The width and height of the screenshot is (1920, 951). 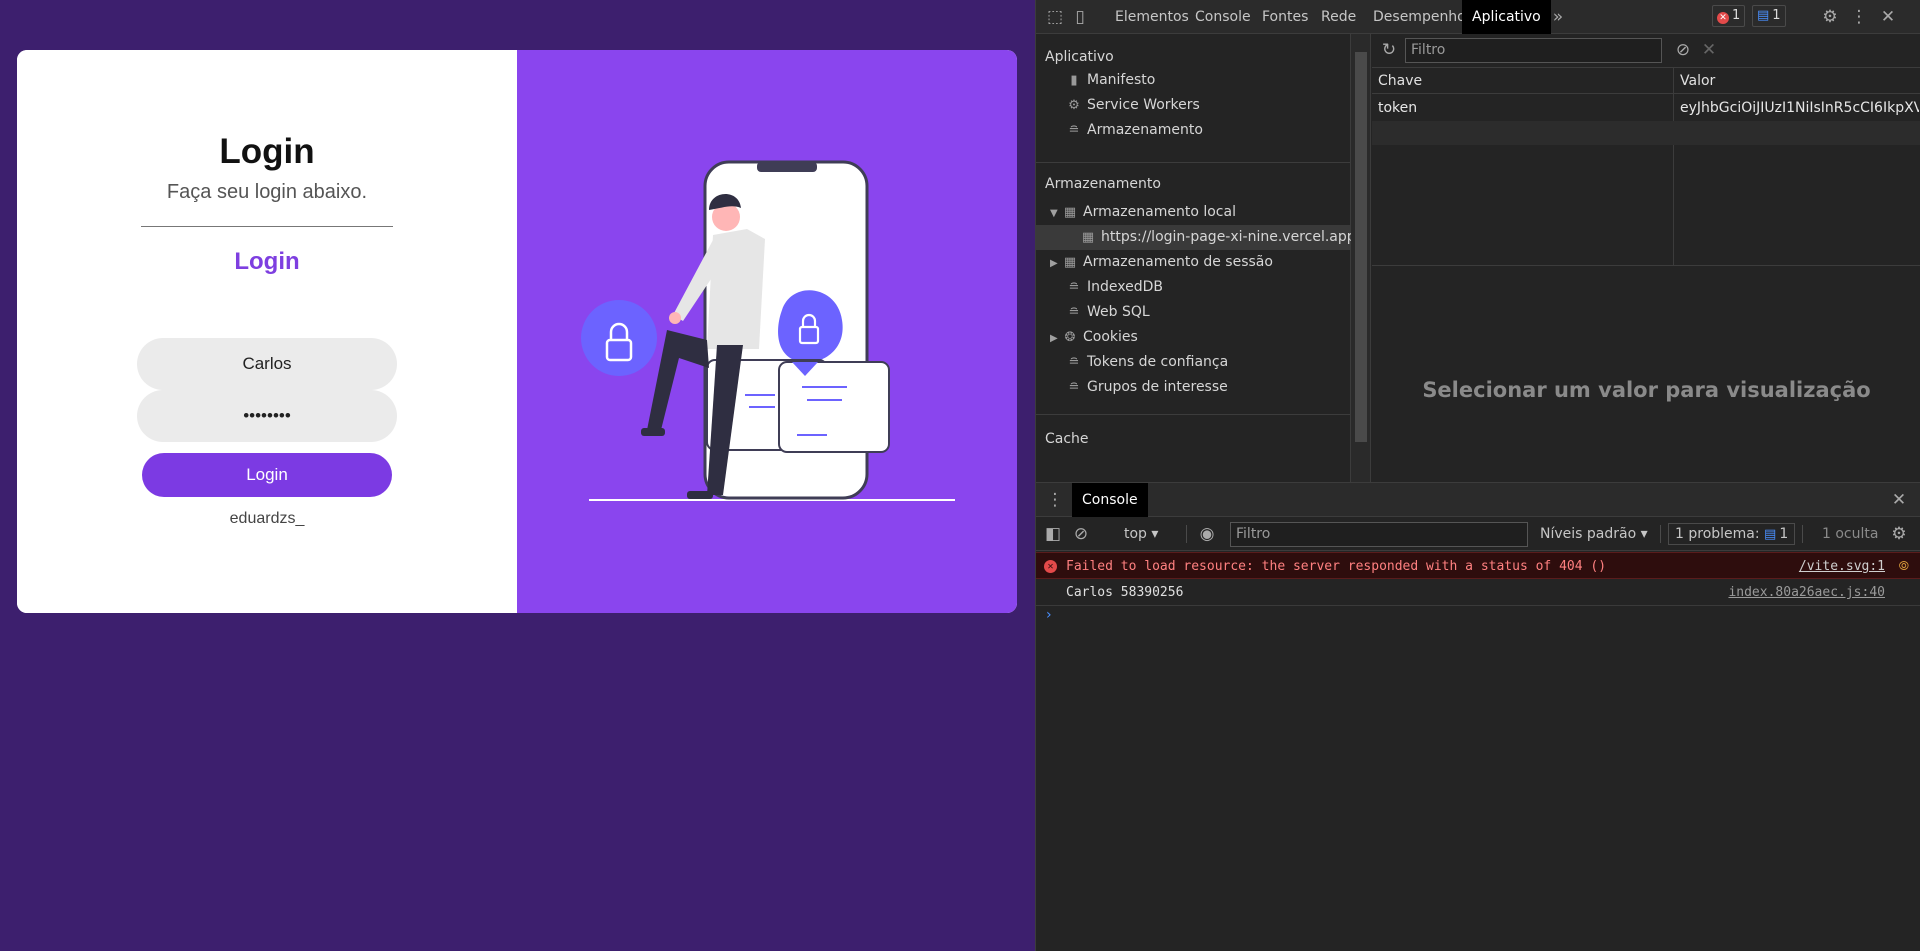 What do you see at coordinates (267, 151) in the screenshot?
I see `login-title: Login` at bounding box center [267, 151].